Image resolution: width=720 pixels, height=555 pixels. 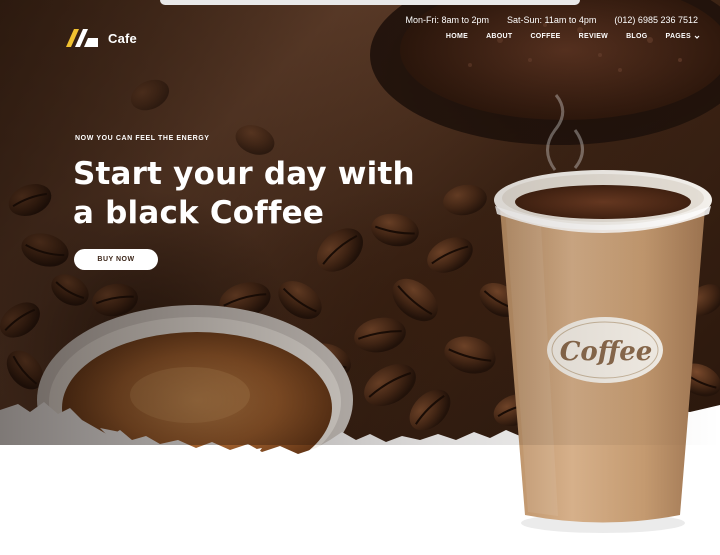 What do you see at coordinates (370, 2) in the screenshot?
I see `browser-url-bar` at bounding box center [370, 2].